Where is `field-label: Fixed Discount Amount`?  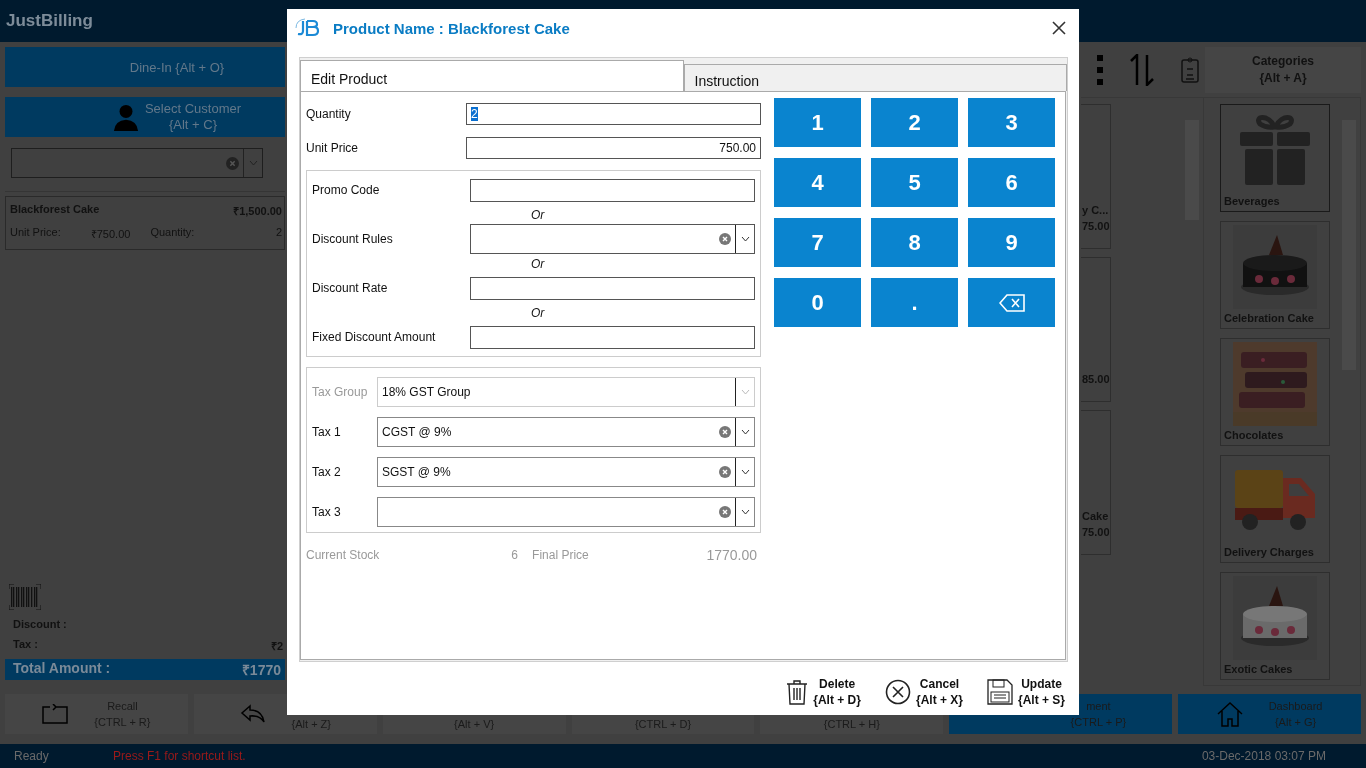
field-label: Fixed Discount Amount is located at coordinates (374, 337).